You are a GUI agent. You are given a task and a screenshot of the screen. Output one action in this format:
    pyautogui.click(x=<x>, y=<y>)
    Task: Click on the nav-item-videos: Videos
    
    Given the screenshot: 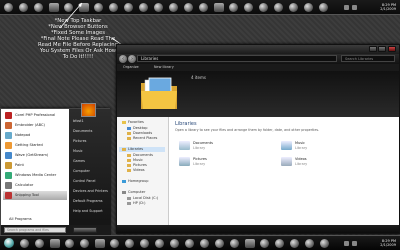 What is the action you would take?
    pyautogui.click(x=136, y=170)
    